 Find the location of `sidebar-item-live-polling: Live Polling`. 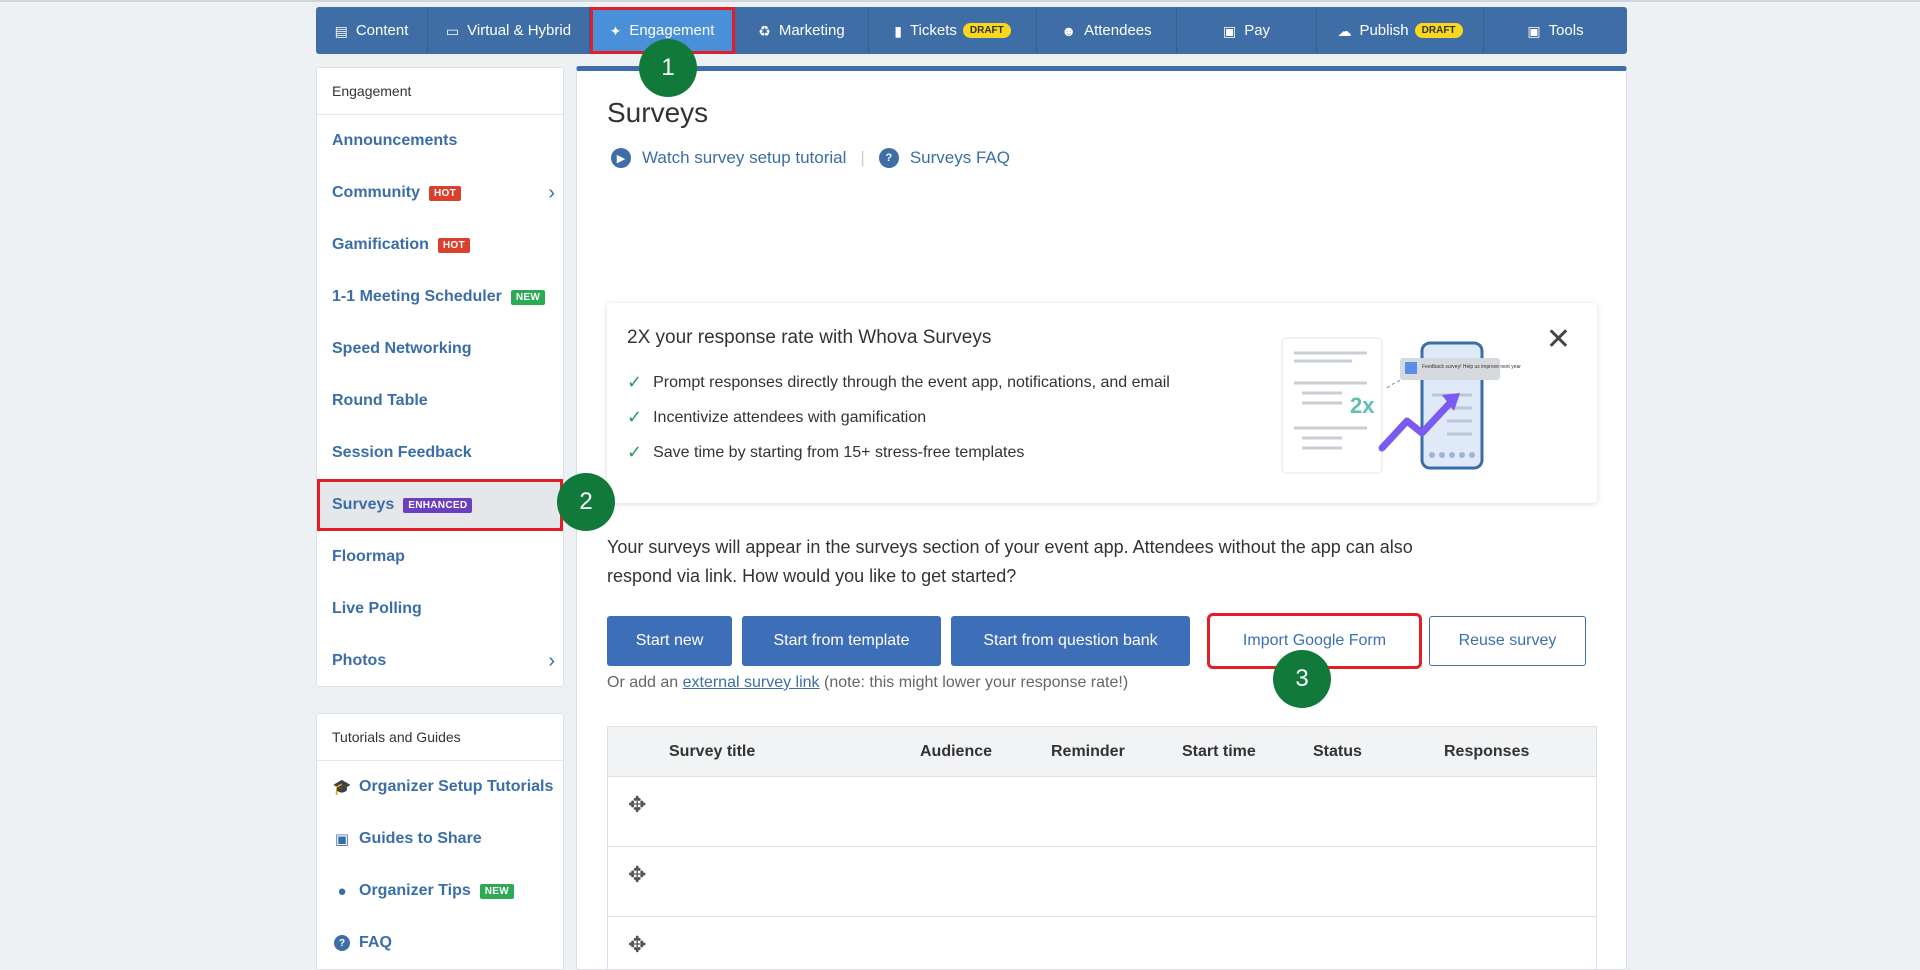

sidebar-item-live-polling: Live Polling is located at coordinates (440, 609).